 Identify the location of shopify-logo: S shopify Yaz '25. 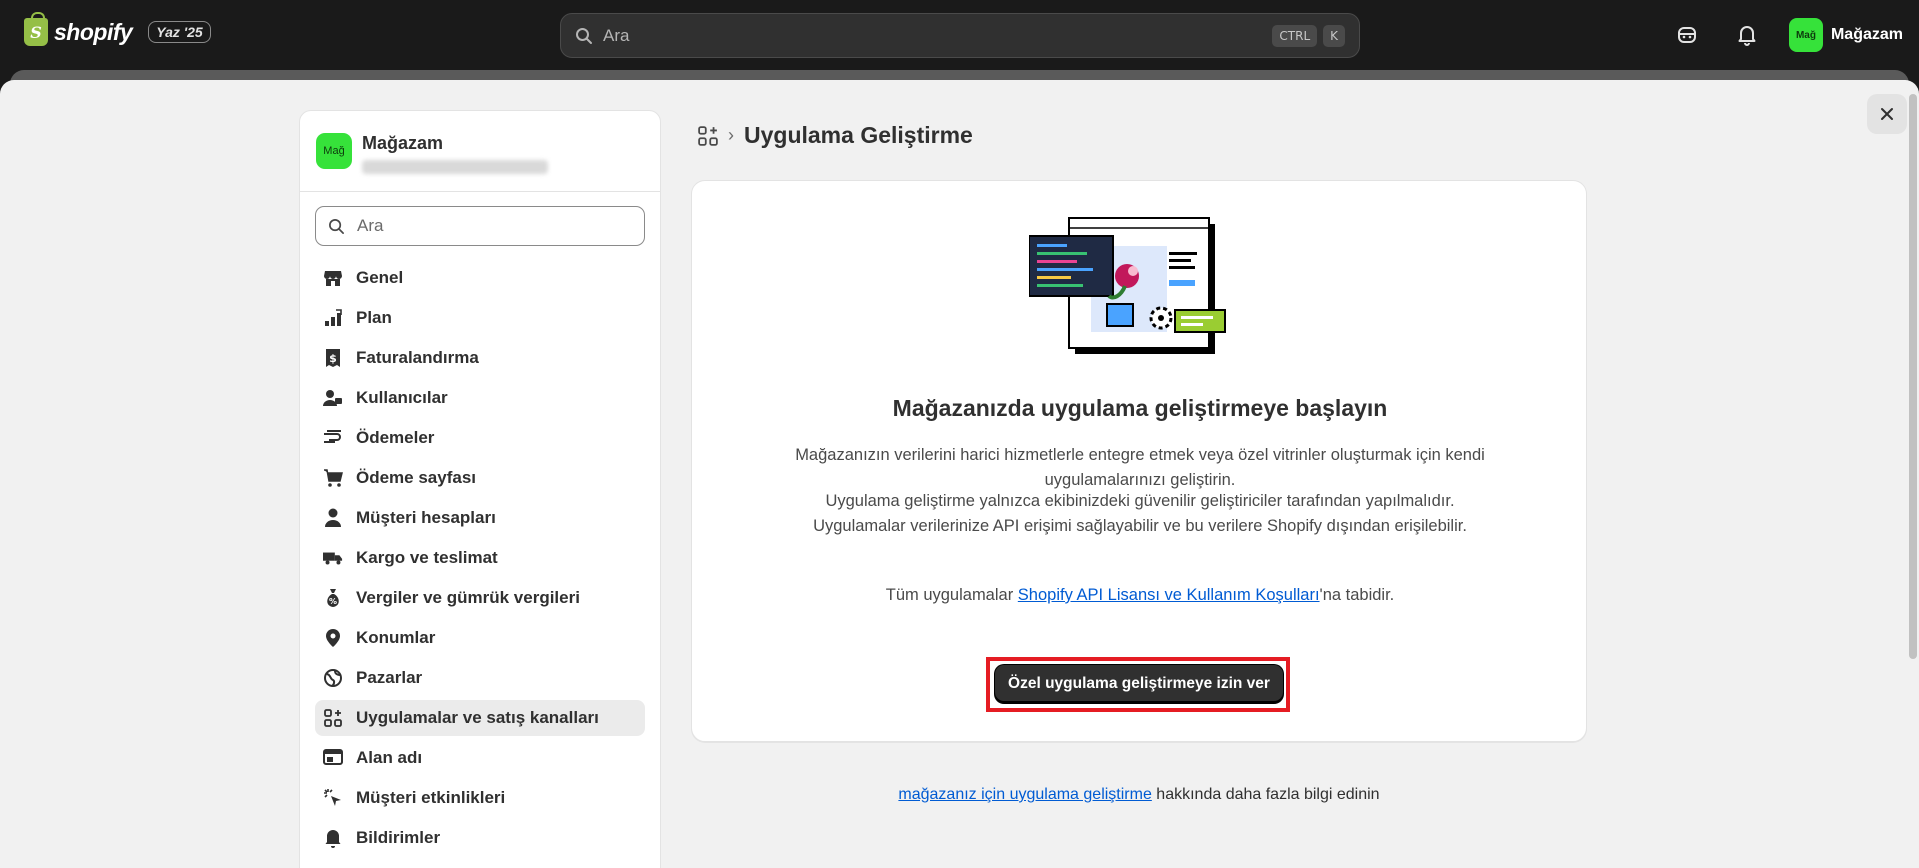
(117, 29).